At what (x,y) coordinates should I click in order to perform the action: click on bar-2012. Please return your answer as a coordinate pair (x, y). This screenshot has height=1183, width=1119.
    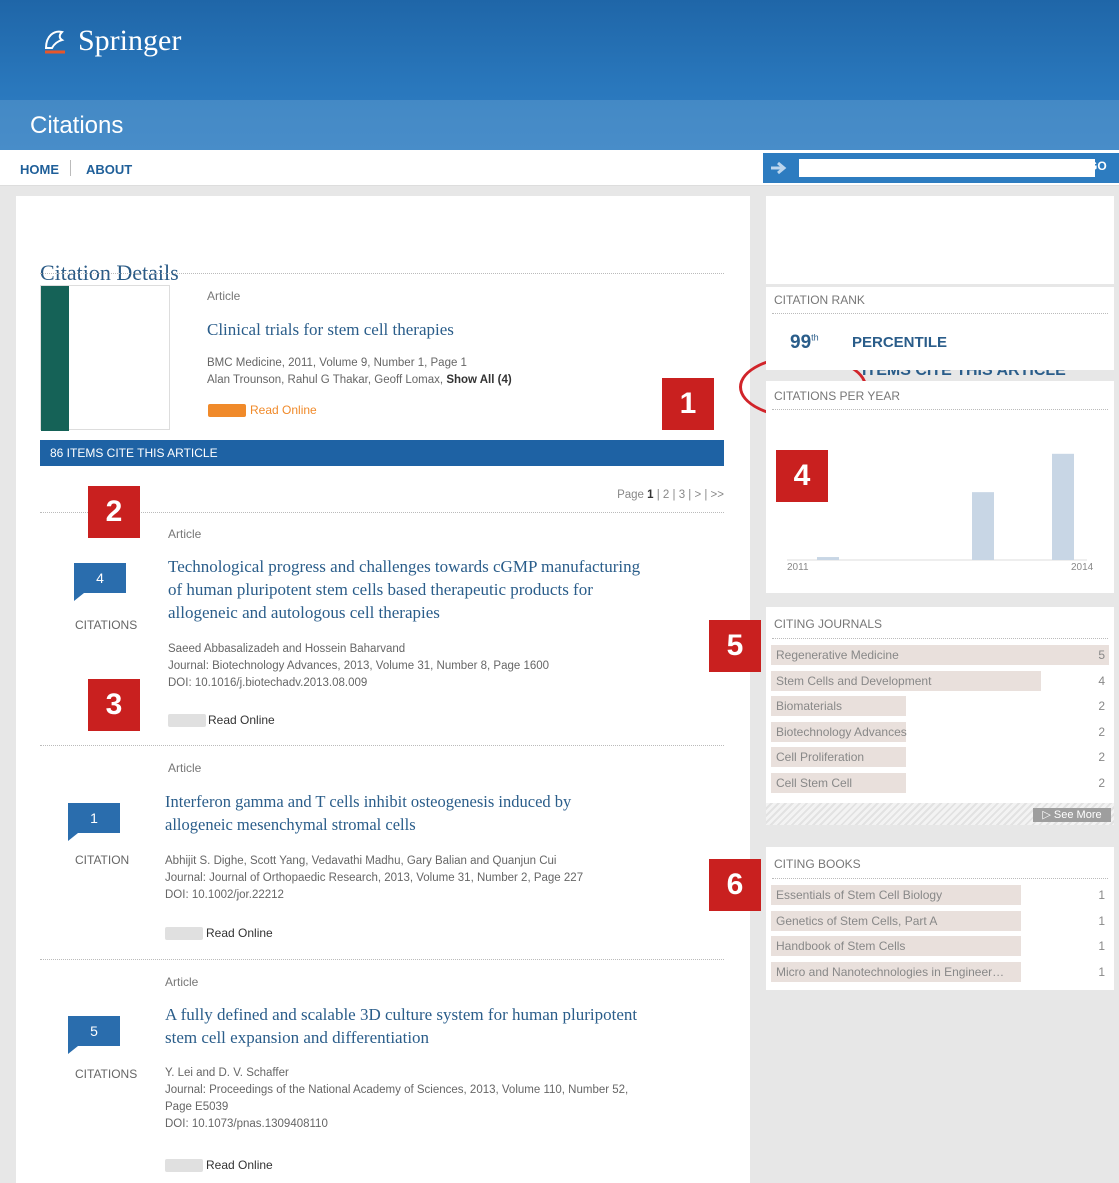
    Looking at the image, I should click on (983, 526).